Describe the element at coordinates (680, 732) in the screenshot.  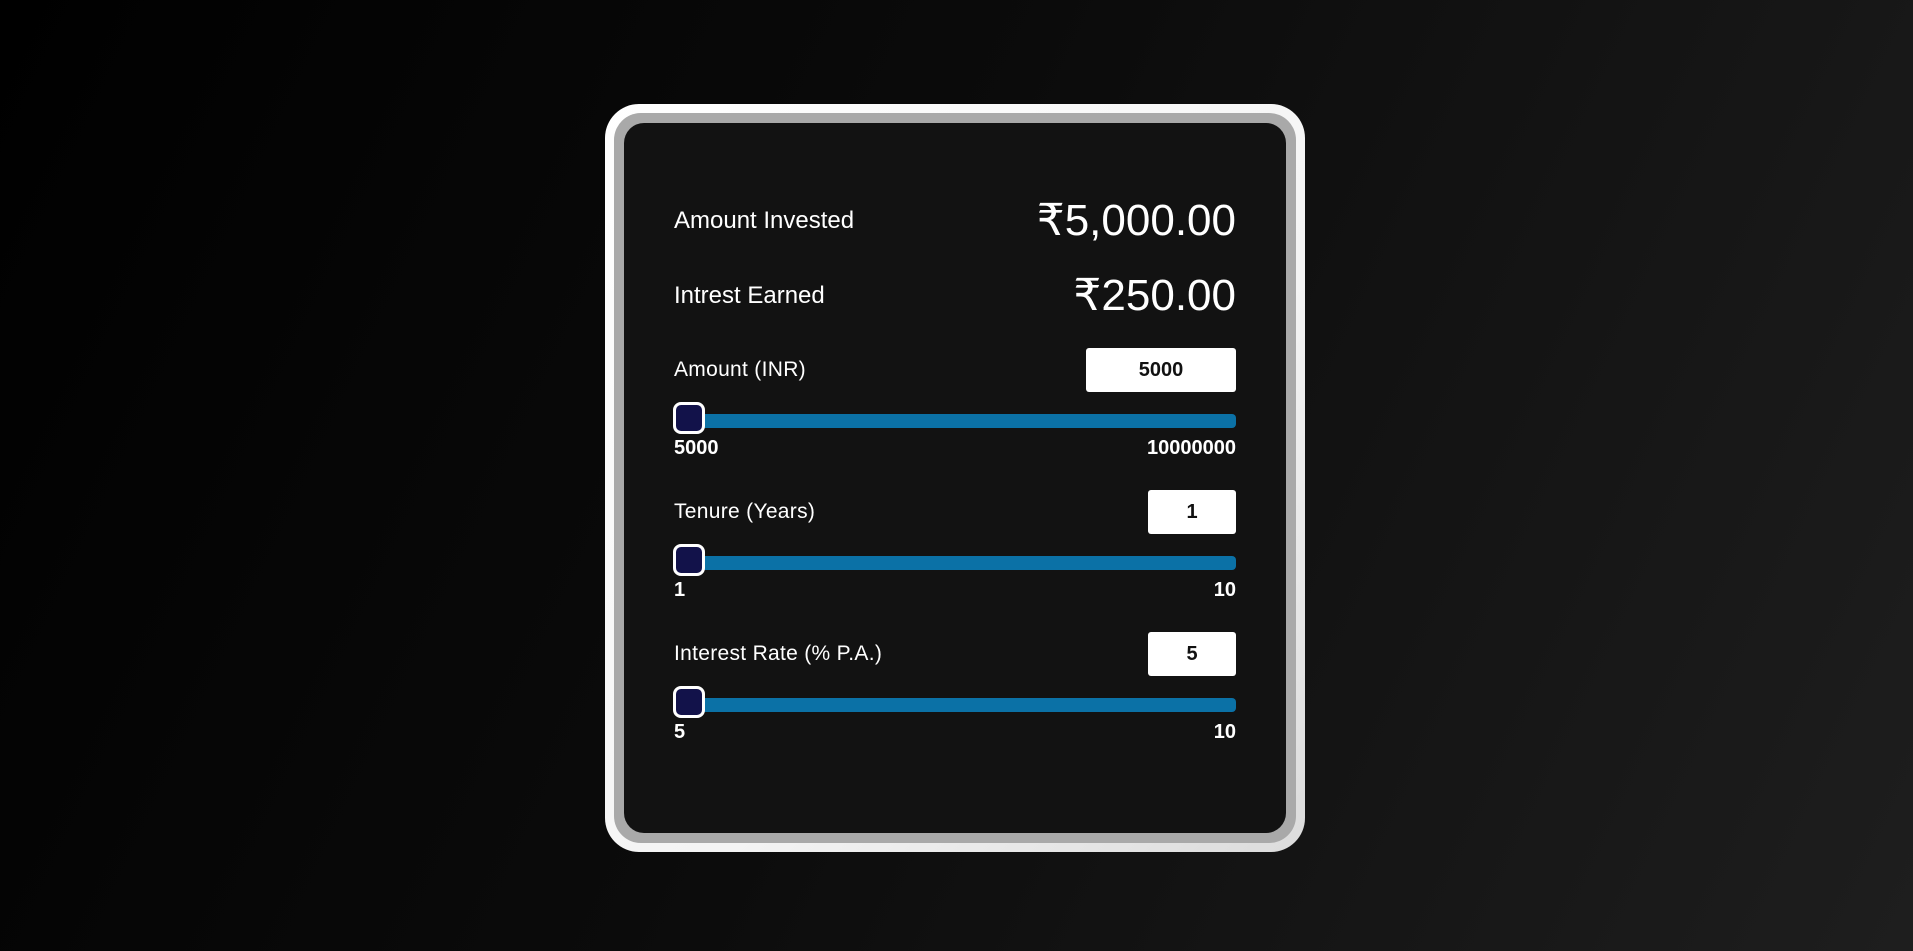
I see `rate-min-label: 5` at that location.